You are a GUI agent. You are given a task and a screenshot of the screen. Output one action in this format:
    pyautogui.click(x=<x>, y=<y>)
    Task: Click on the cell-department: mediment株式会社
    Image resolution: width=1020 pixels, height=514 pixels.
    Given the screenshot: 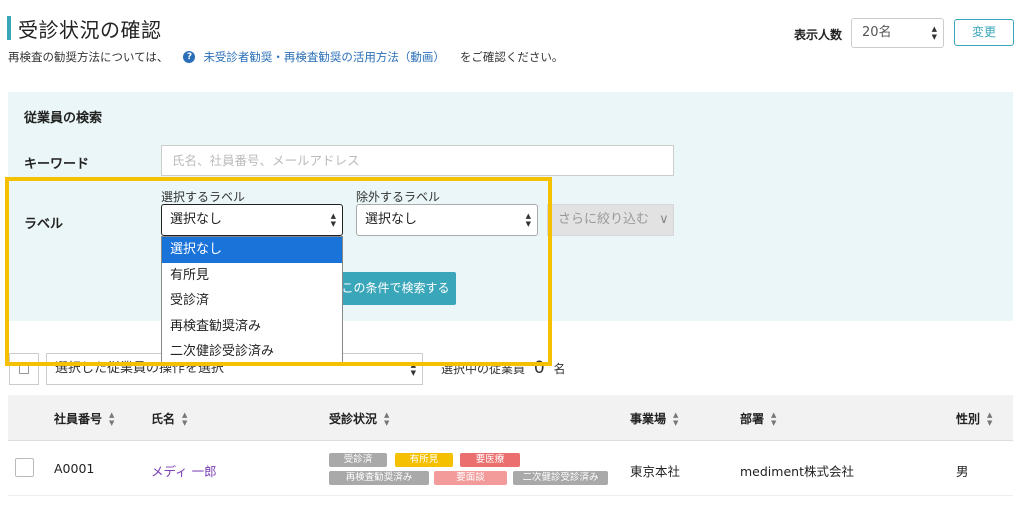 What is the action you would take?
    pyautogui.click(x=797, y=471)
    